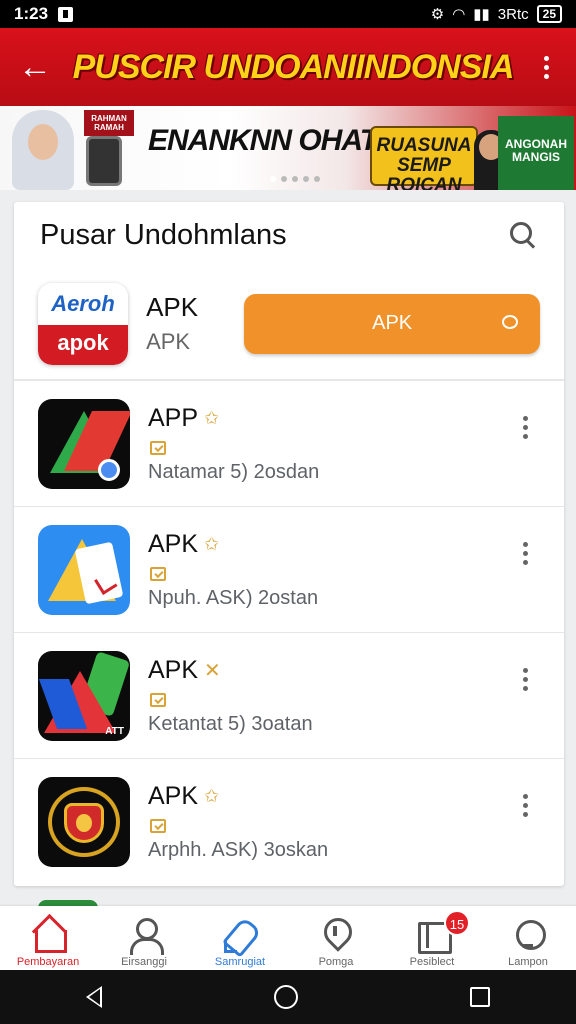  I want to click on app-icon-label: ATT, so click(114, 731).